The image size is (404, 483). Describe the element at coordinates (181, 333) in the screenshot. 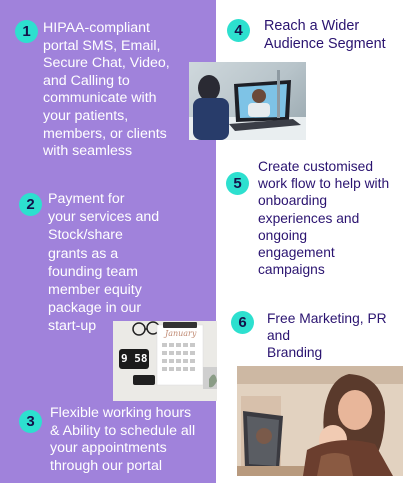

I see `calendar-title: January` at that location.